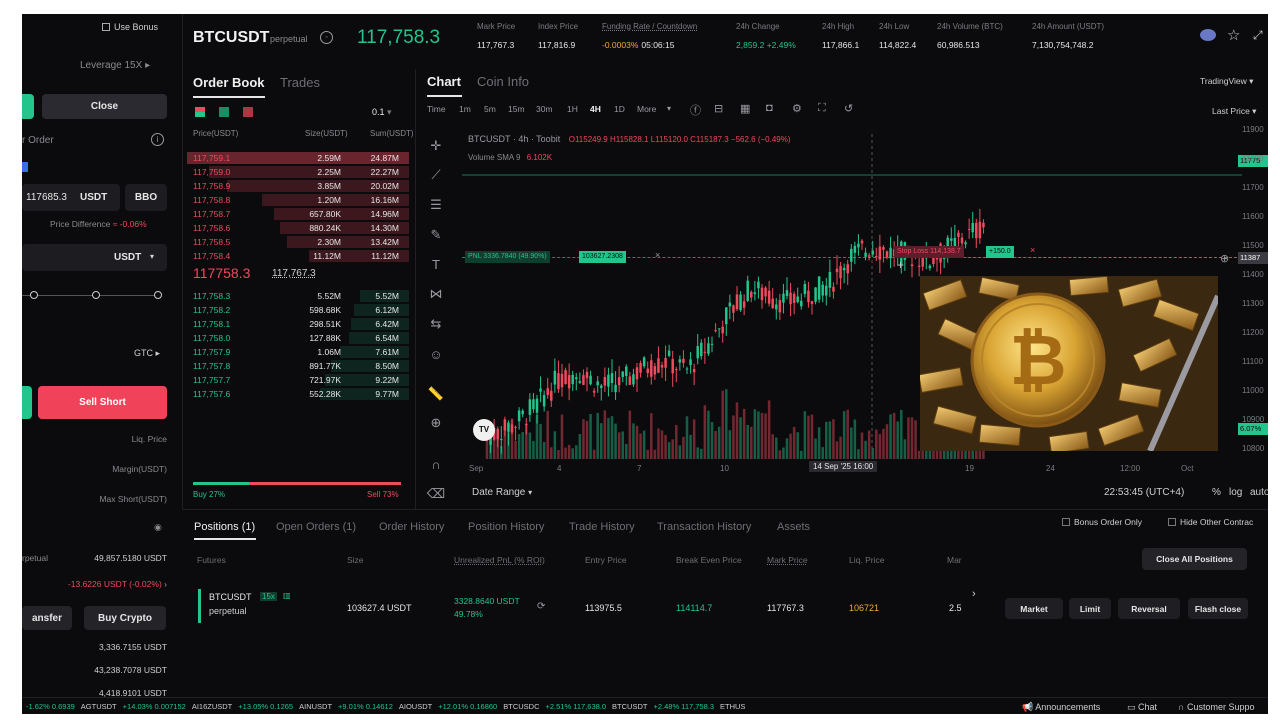  What do you see at coordinates (541, 606) in the screenshot?
I see `share-icon: ⟳` at bounding box center [541, 606].